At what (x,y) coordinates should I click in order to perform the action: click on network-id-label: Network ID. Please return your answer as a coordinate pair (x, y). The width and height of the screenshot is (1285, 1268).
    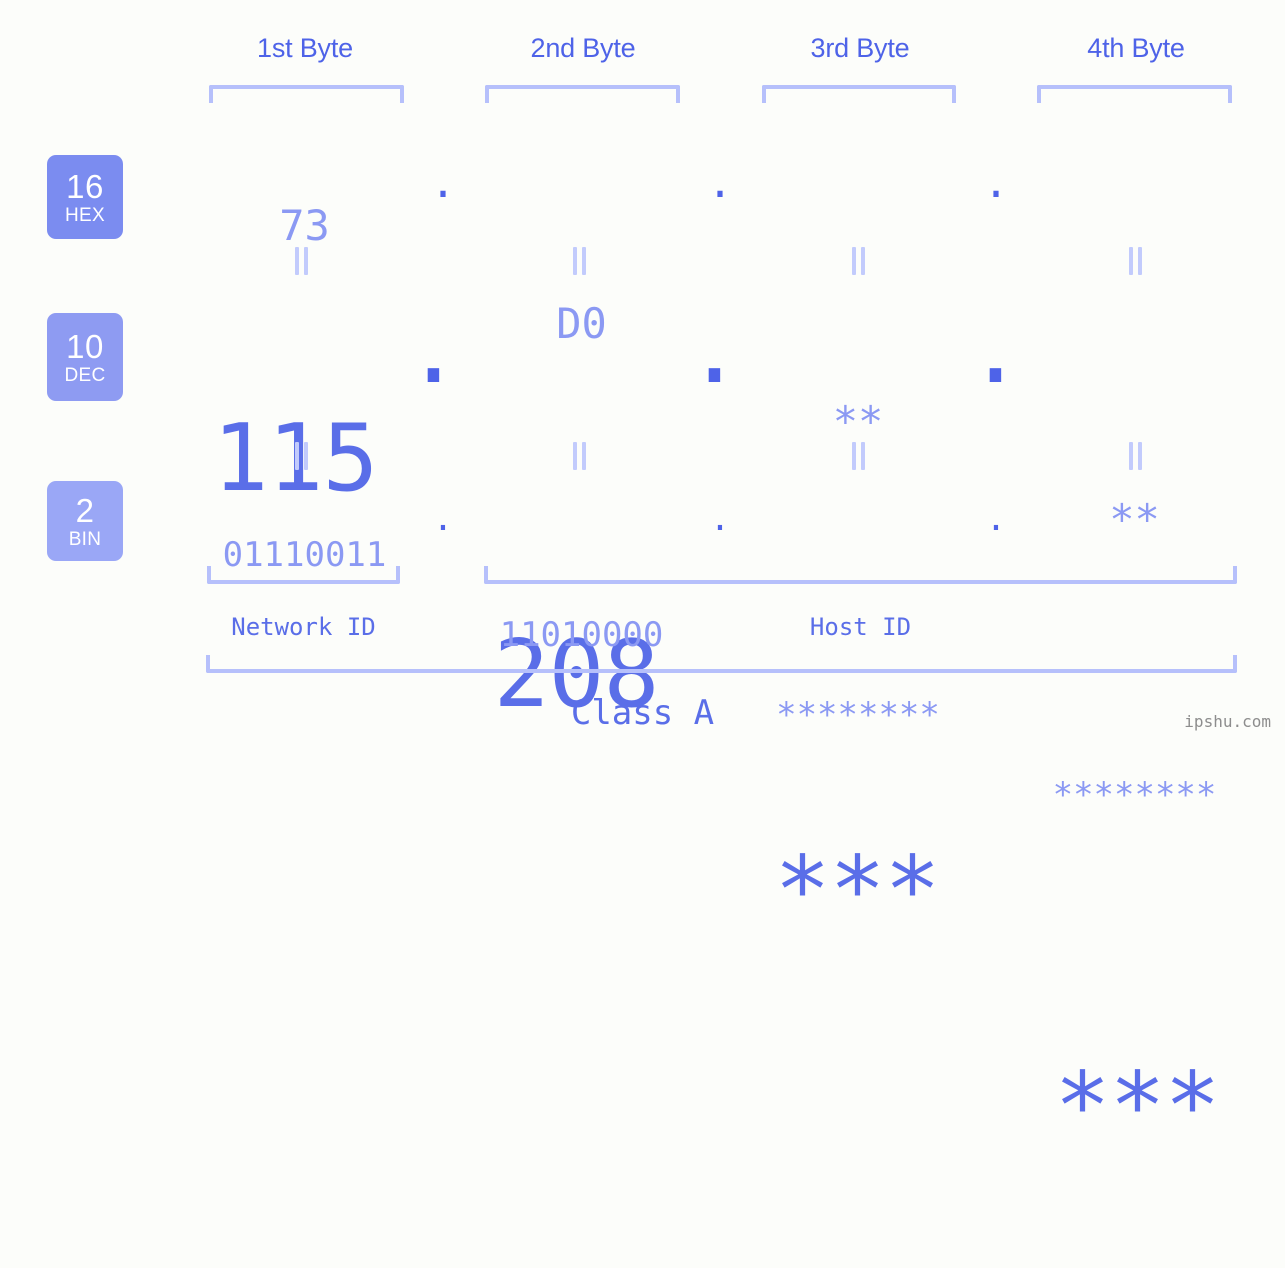
    Looking at the image, I should click on (303, 627).